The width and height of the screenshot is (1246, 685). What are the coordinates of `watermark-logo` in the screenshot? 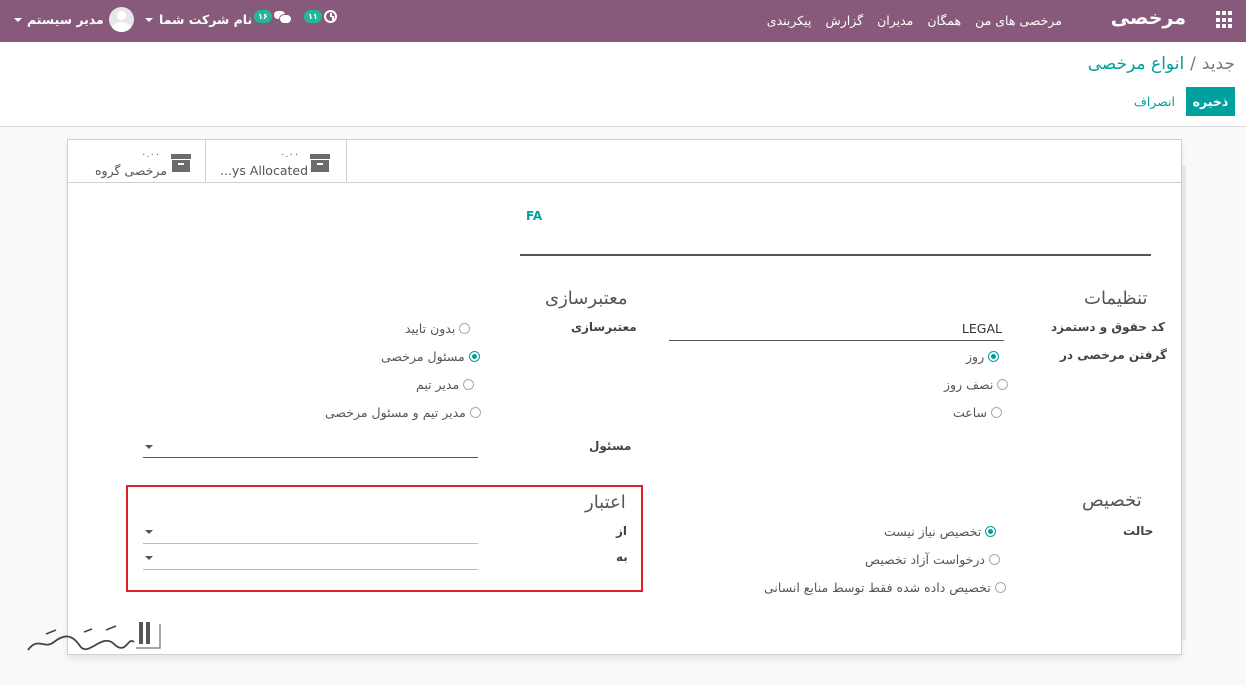 It's located at (94, 641).